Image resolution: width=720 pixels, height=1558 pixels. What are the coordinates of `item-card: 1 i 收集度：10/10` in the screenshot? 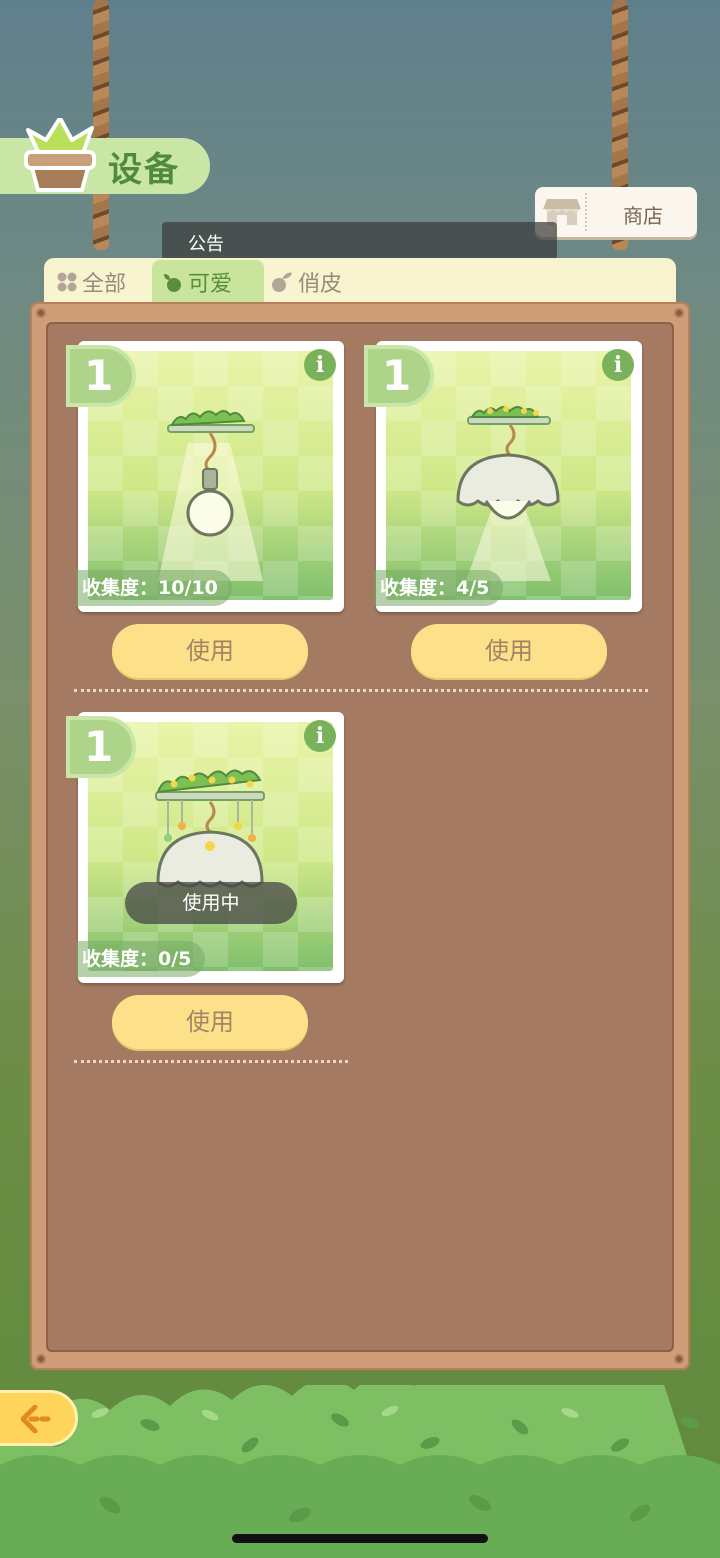 It's located at (205, 476).